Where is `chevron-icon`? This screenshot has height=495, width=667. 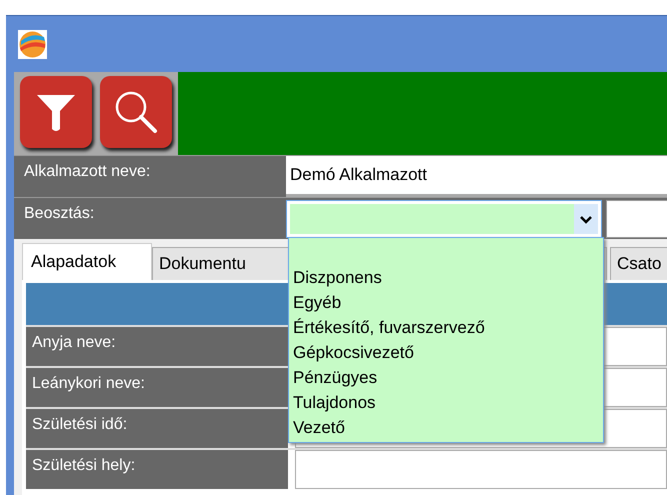 chevron-icon is located at coordinates (586, 219).